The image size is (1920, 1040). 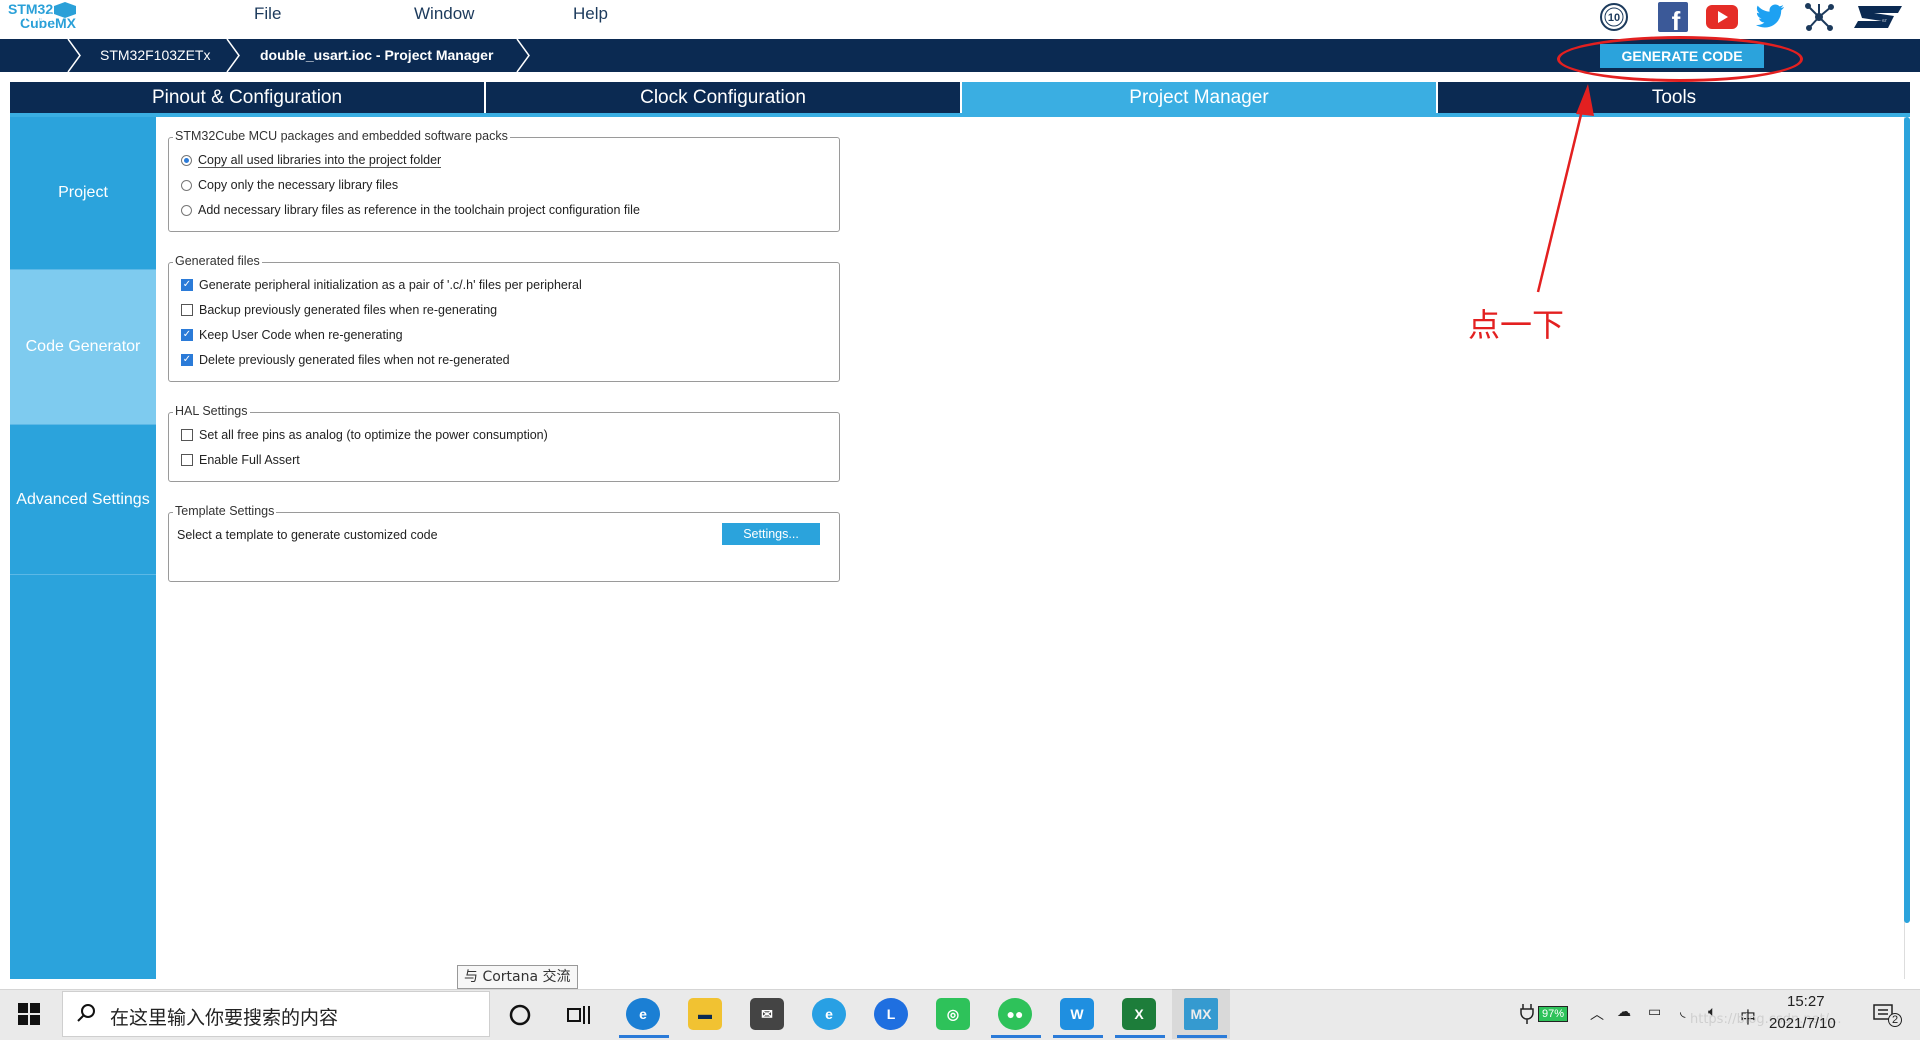 I want to click on sidebar-item-code-generator: Code Generator, so click(x=83, y=347).